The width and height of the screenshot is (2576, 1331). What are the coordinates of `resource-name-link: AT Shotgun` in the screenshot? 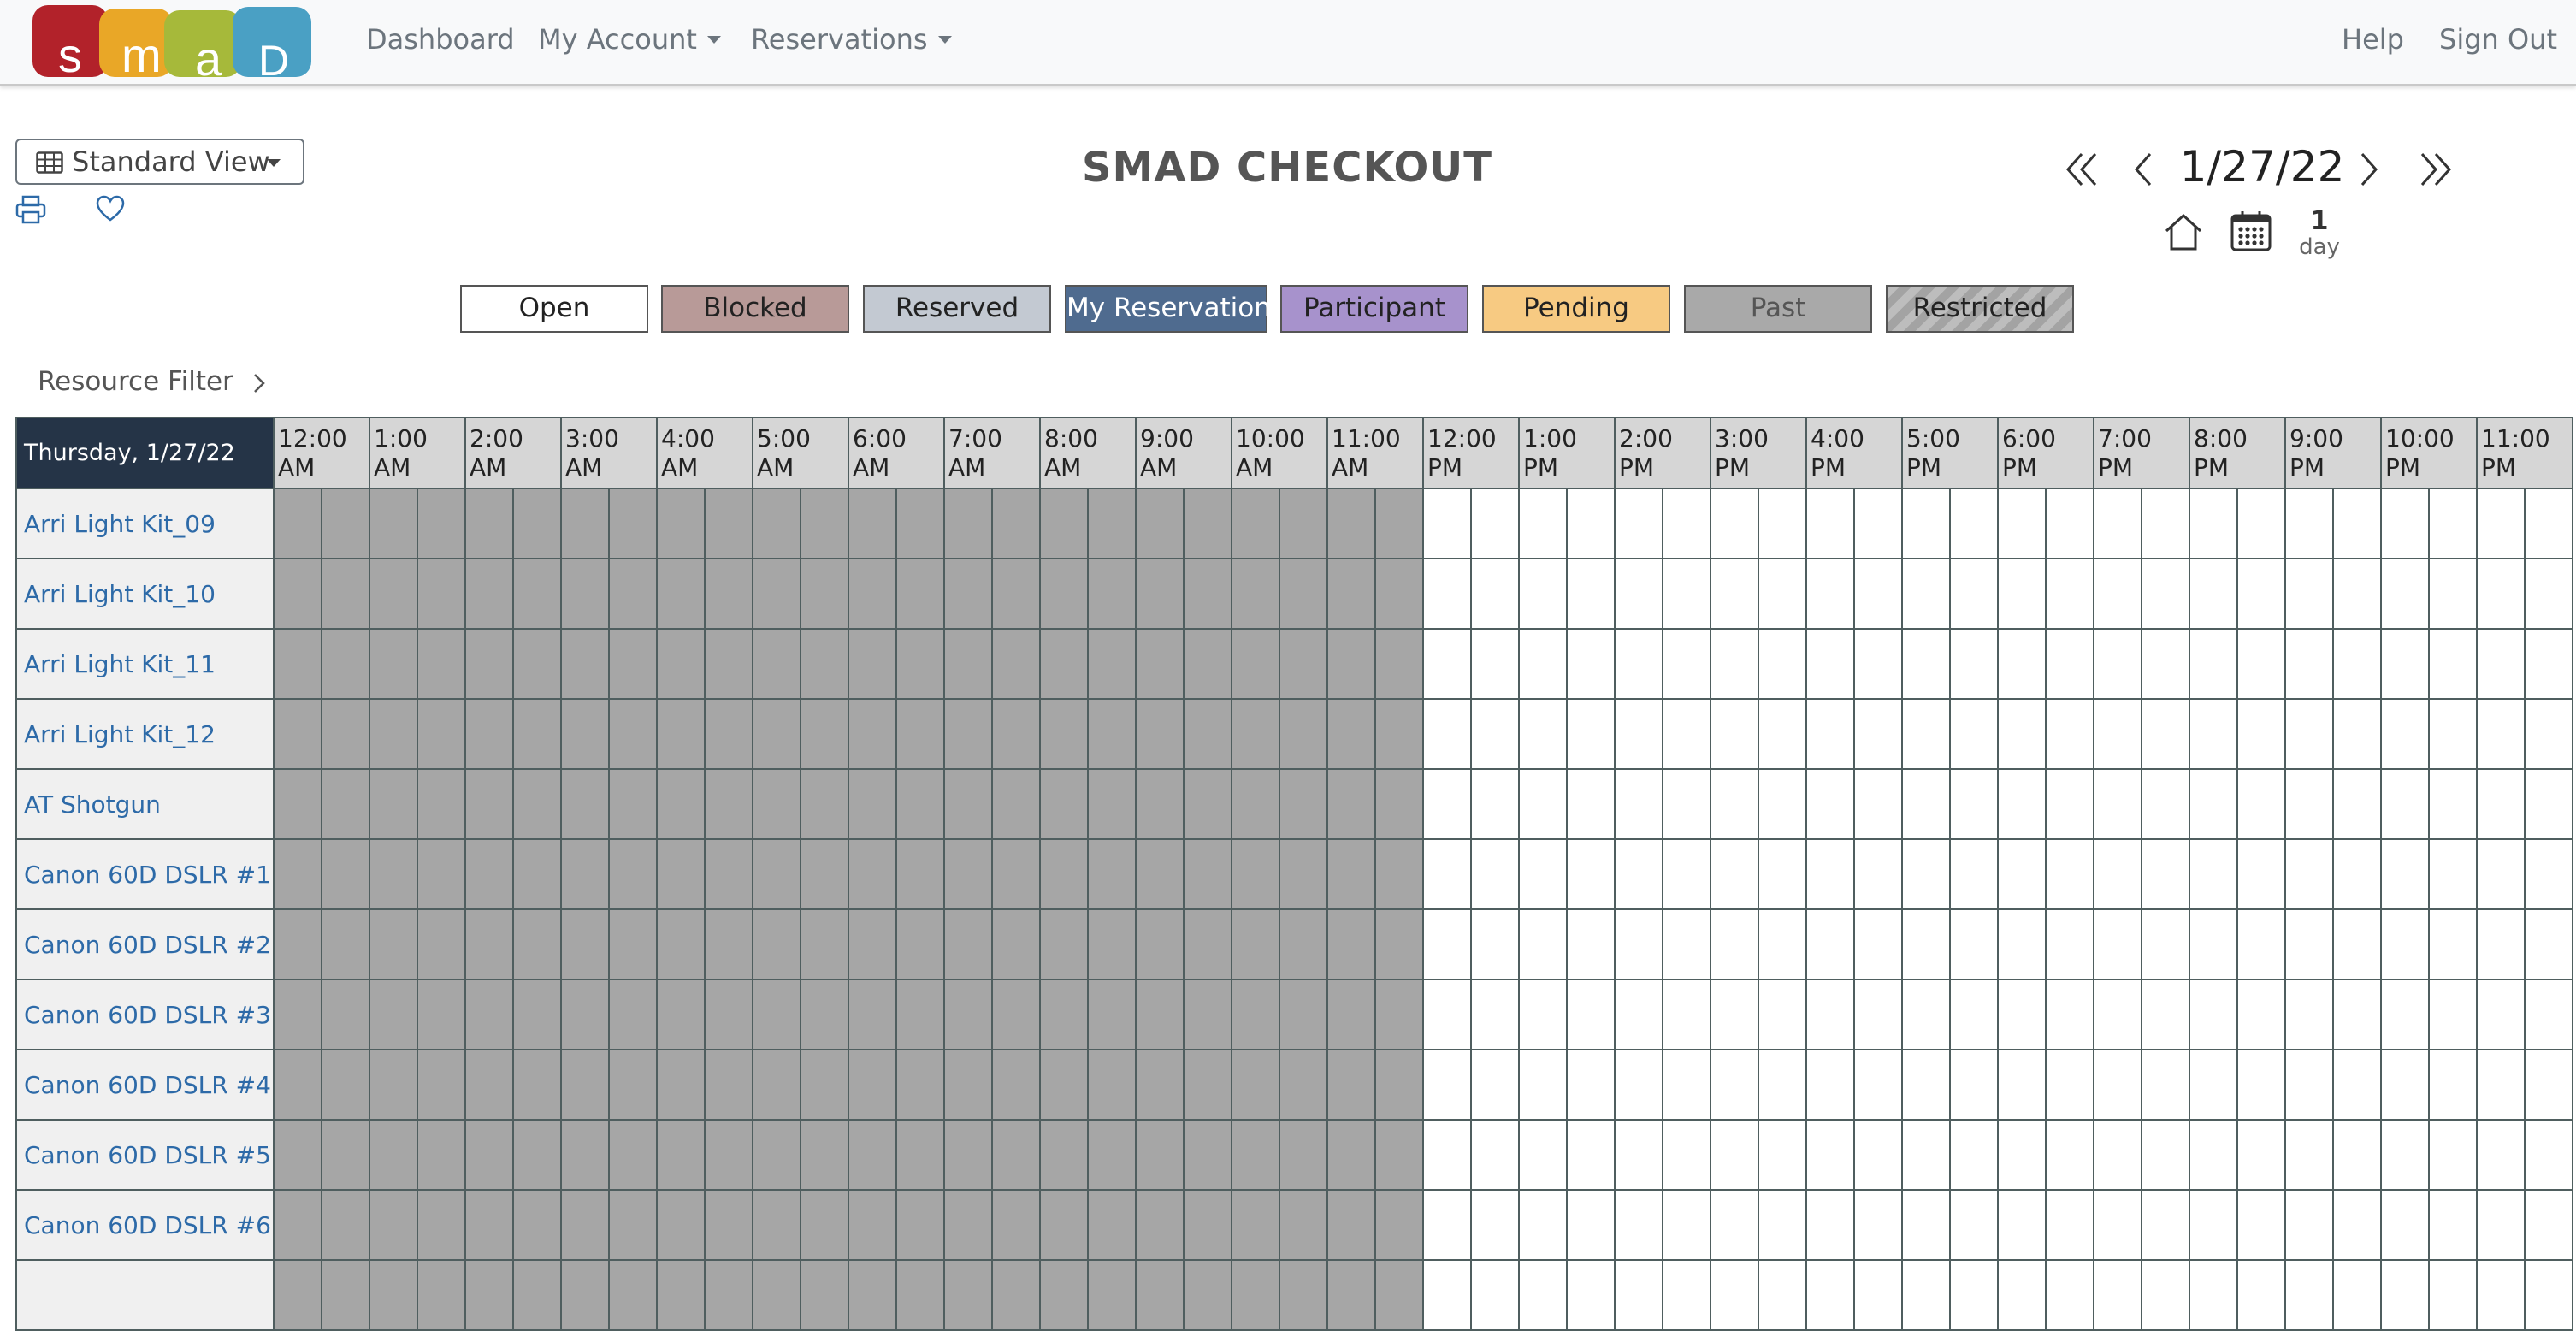 It's located at (145, 804).